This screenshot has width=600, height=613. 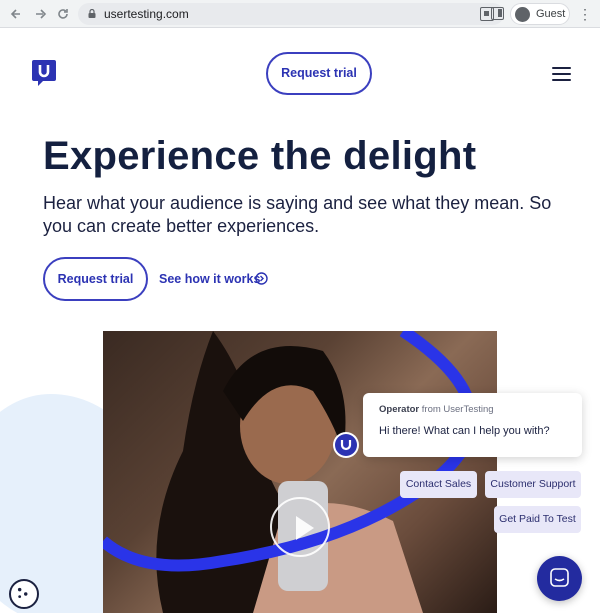 What do you see at coordinates (291, 14) in the screenshot?
I see `address-bar: usertesting.com` at bounding box center [291, 14].